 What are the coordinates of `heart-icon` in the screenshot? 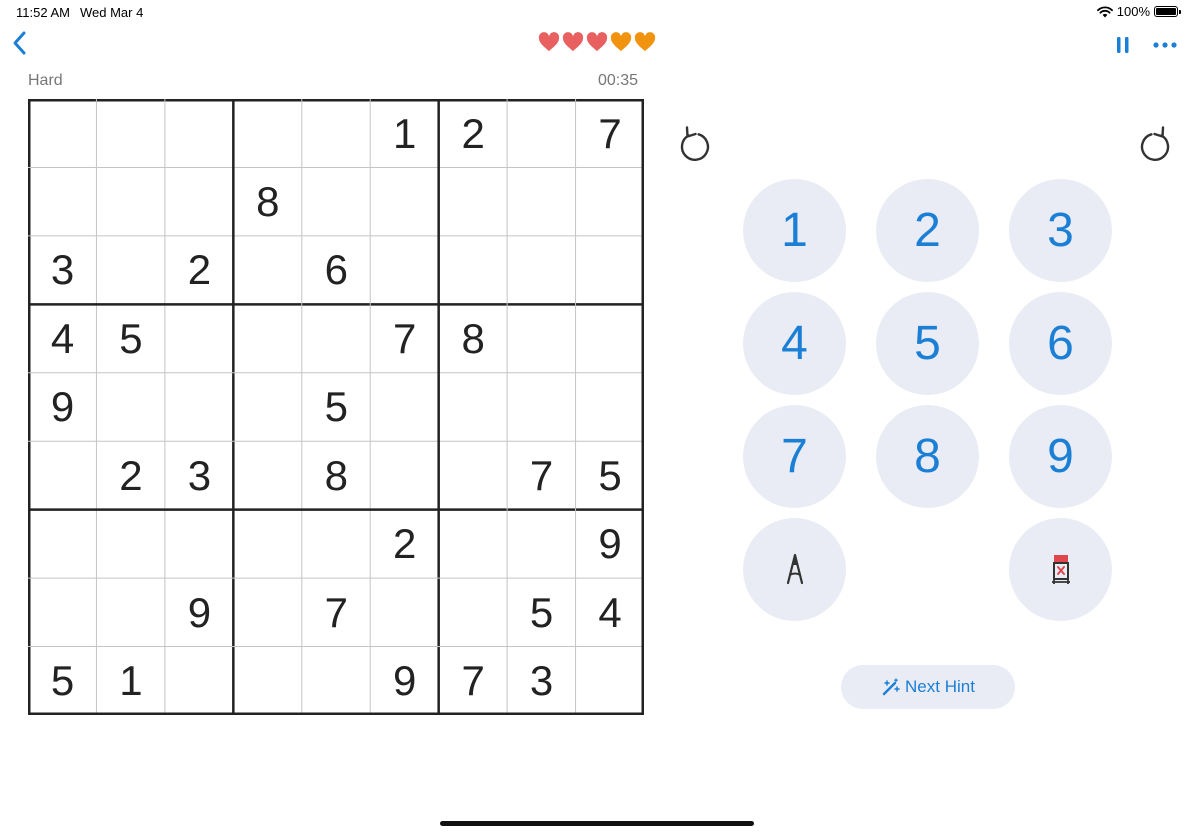 It's located at (645, 42).